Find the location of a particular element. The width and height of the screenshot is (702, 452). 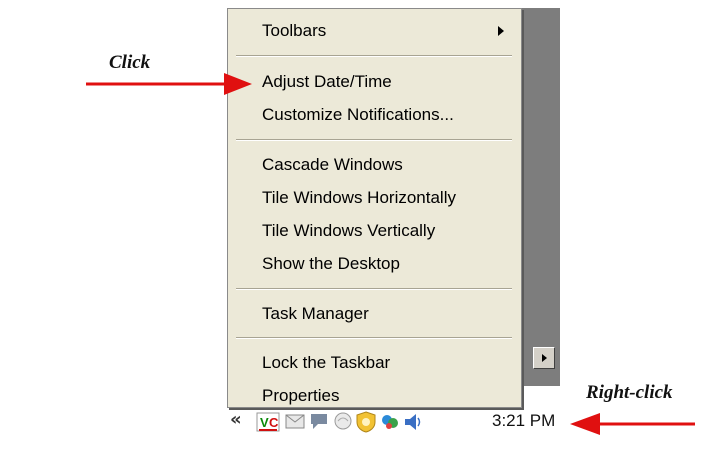

tray-clock: 3:21 PM is located at coordinates (523, 421).